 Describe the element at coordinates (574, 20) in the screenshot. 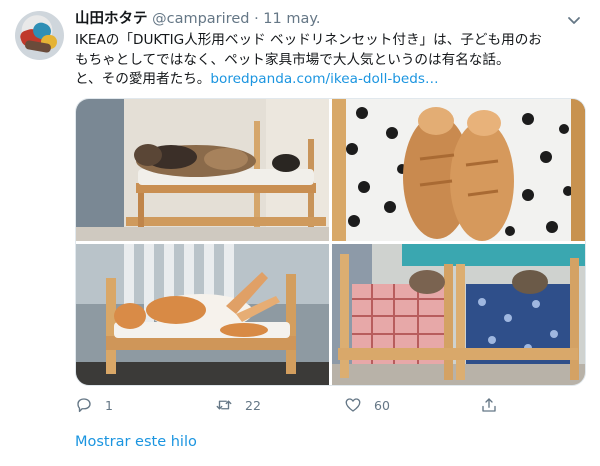

I see `caret-down-icon` at that location.